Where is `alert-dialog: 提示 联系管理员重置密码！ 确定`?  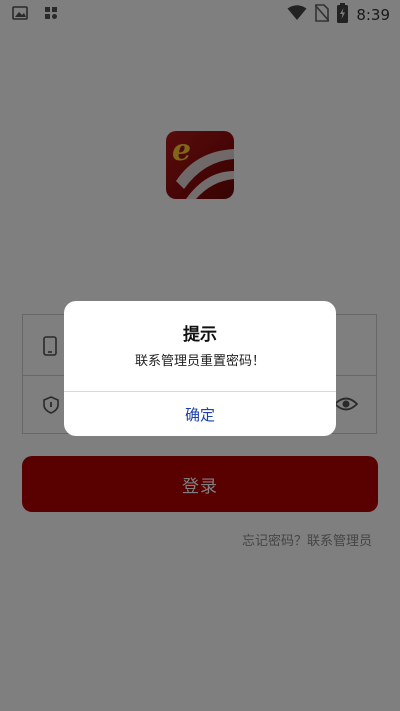 alert-dialog: 提示 联系管理员重置密码！ 确定 is located at coordinates (200, 368).